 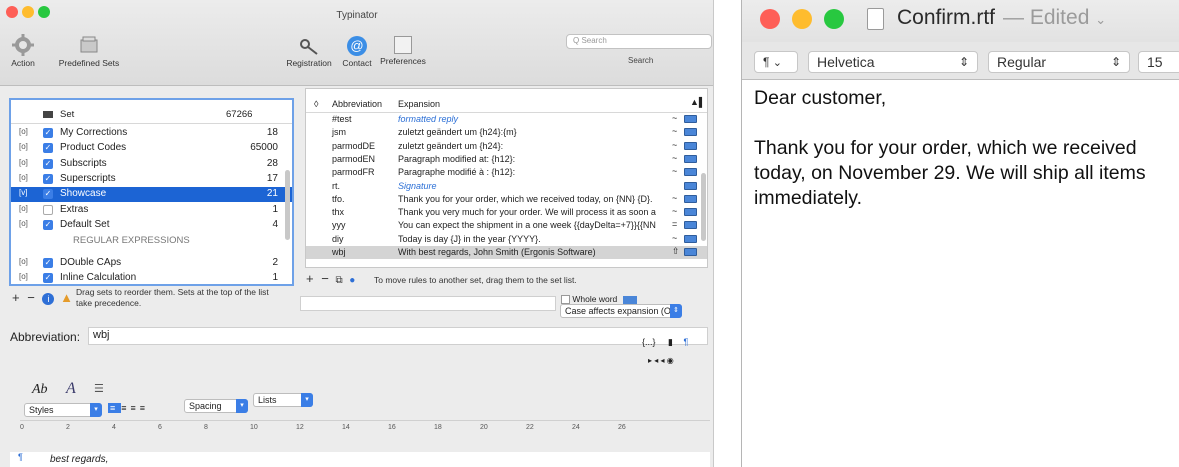 I want to click on warning-icon: ▲, so click(x=66, y=297).